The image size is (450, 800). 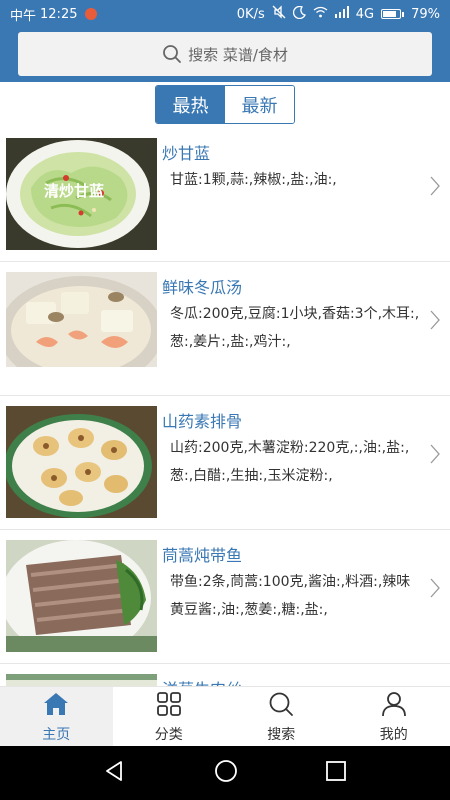 What do you see at coordinates (190, 104) in the screenshot?
I see `tab-hottest: 最热` at bounding box center [190, 104].